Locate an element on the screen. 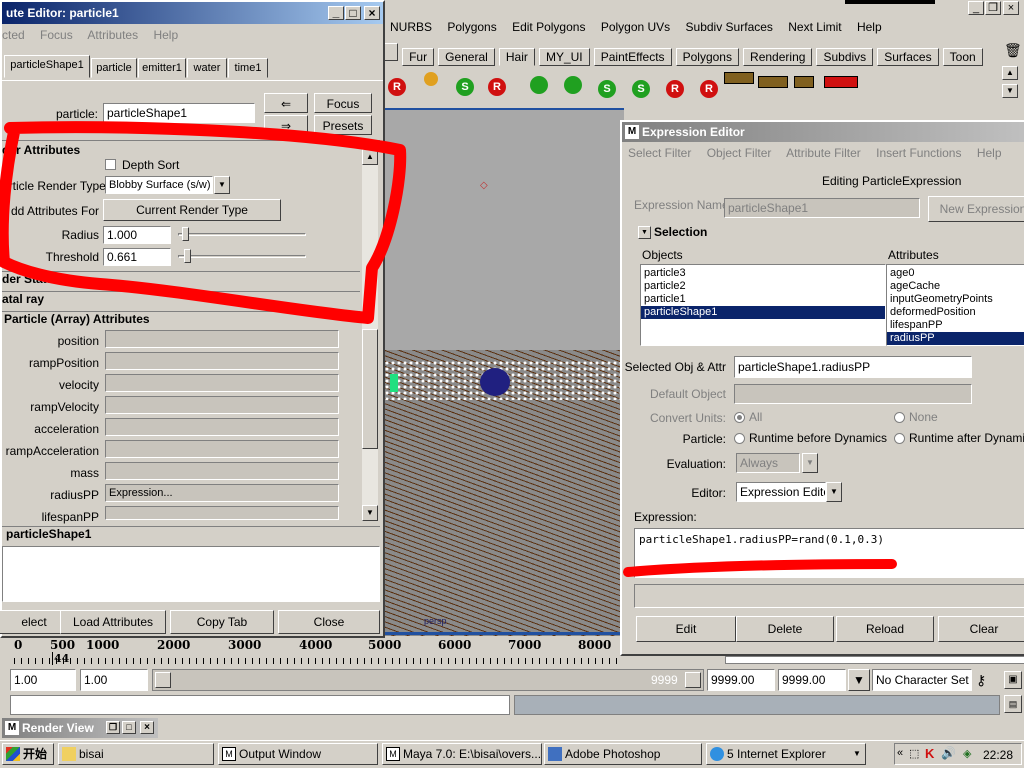 The image size is (1024, 768). input-method-icon: ◈ is located at coordinates (967, 753).